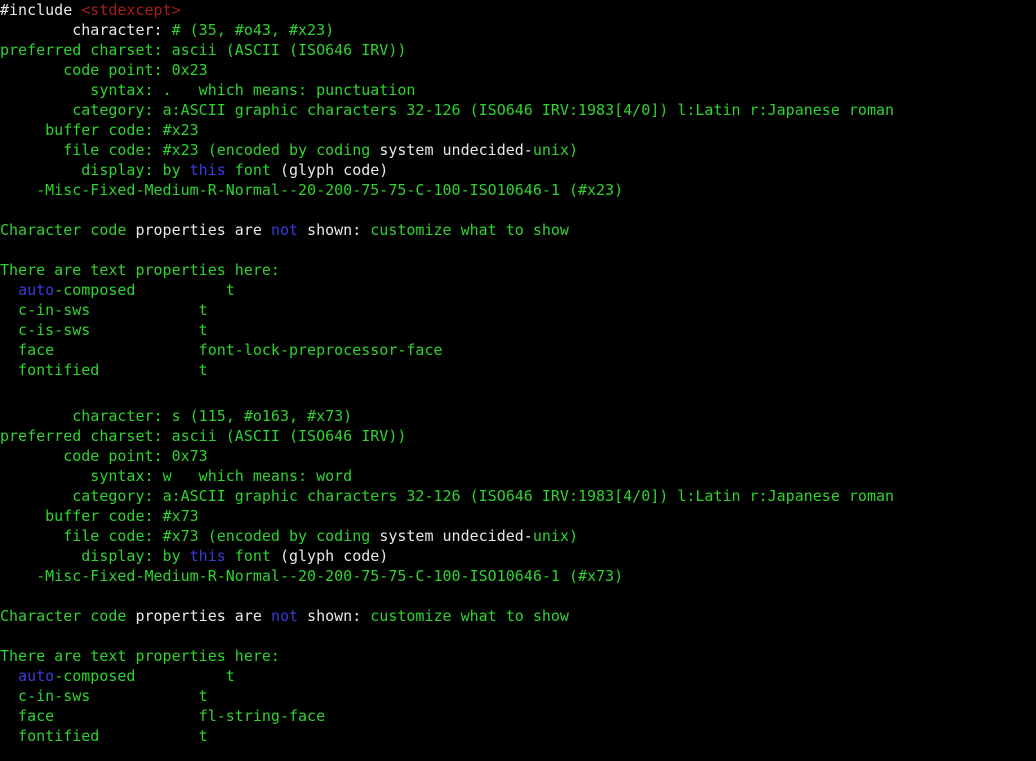  I want to click on hash-prop-auto-composed-seg-1: auto, so click(36, 290).